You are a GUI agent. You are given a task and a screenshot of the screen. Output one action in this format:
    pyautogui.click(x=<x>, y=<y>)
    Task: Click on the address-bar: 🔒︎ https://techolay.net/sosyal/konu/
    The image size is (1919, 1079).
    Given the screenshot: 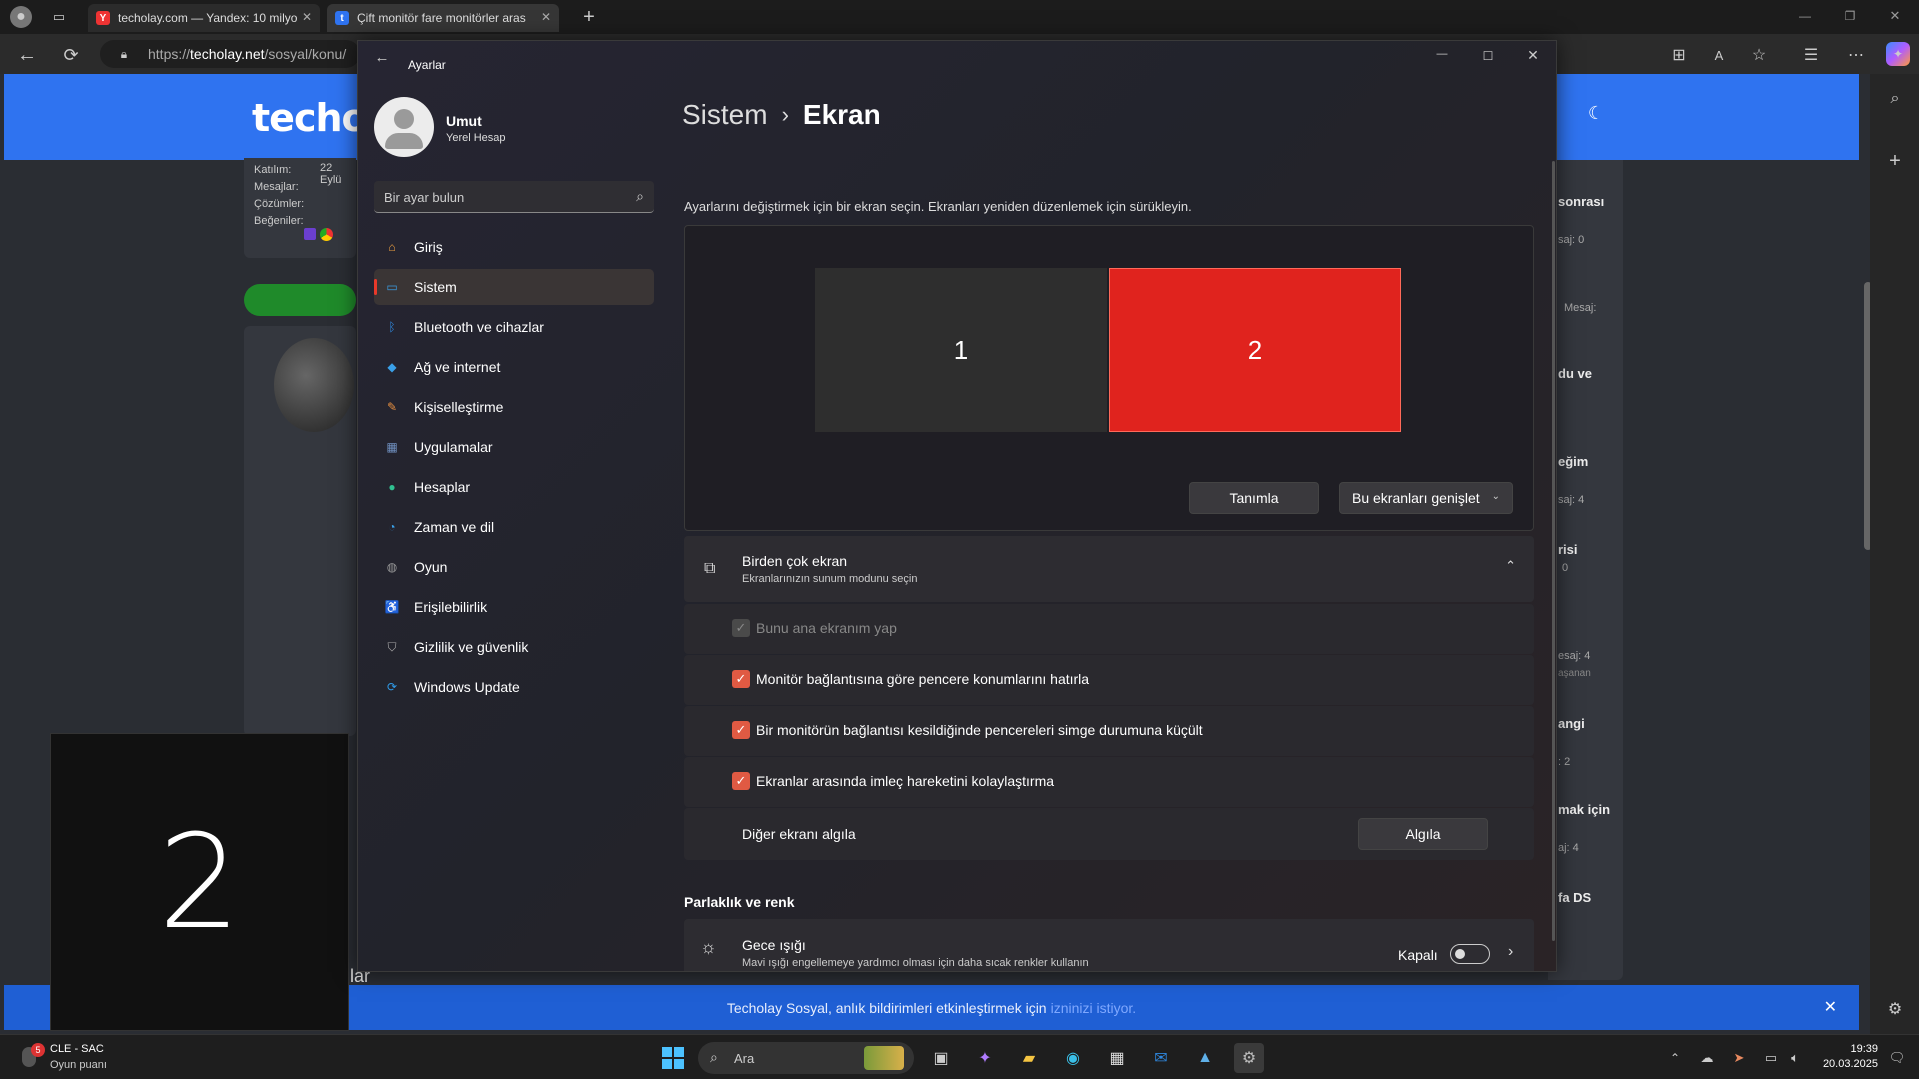 What is the action you would take?
    pyautogui.click(x=230, y=54)
    